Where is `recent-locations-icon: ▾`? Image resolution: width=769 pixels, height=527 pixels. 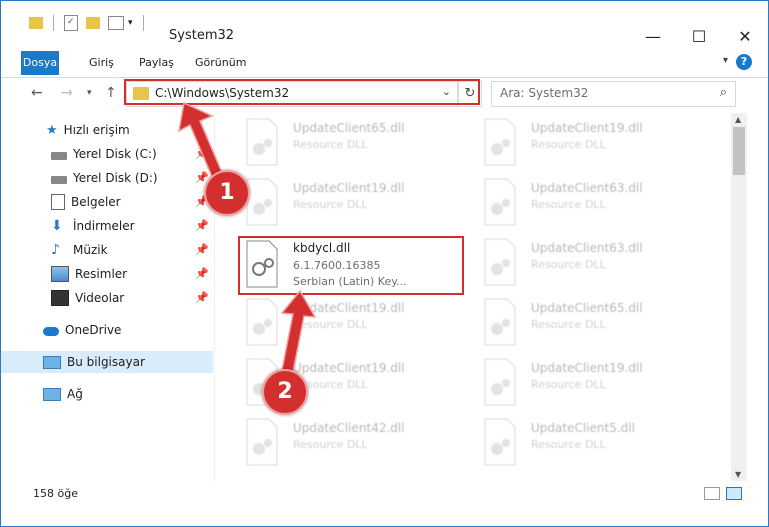 recent-locations-icon: ▾ is located at coordinates (89, 93).